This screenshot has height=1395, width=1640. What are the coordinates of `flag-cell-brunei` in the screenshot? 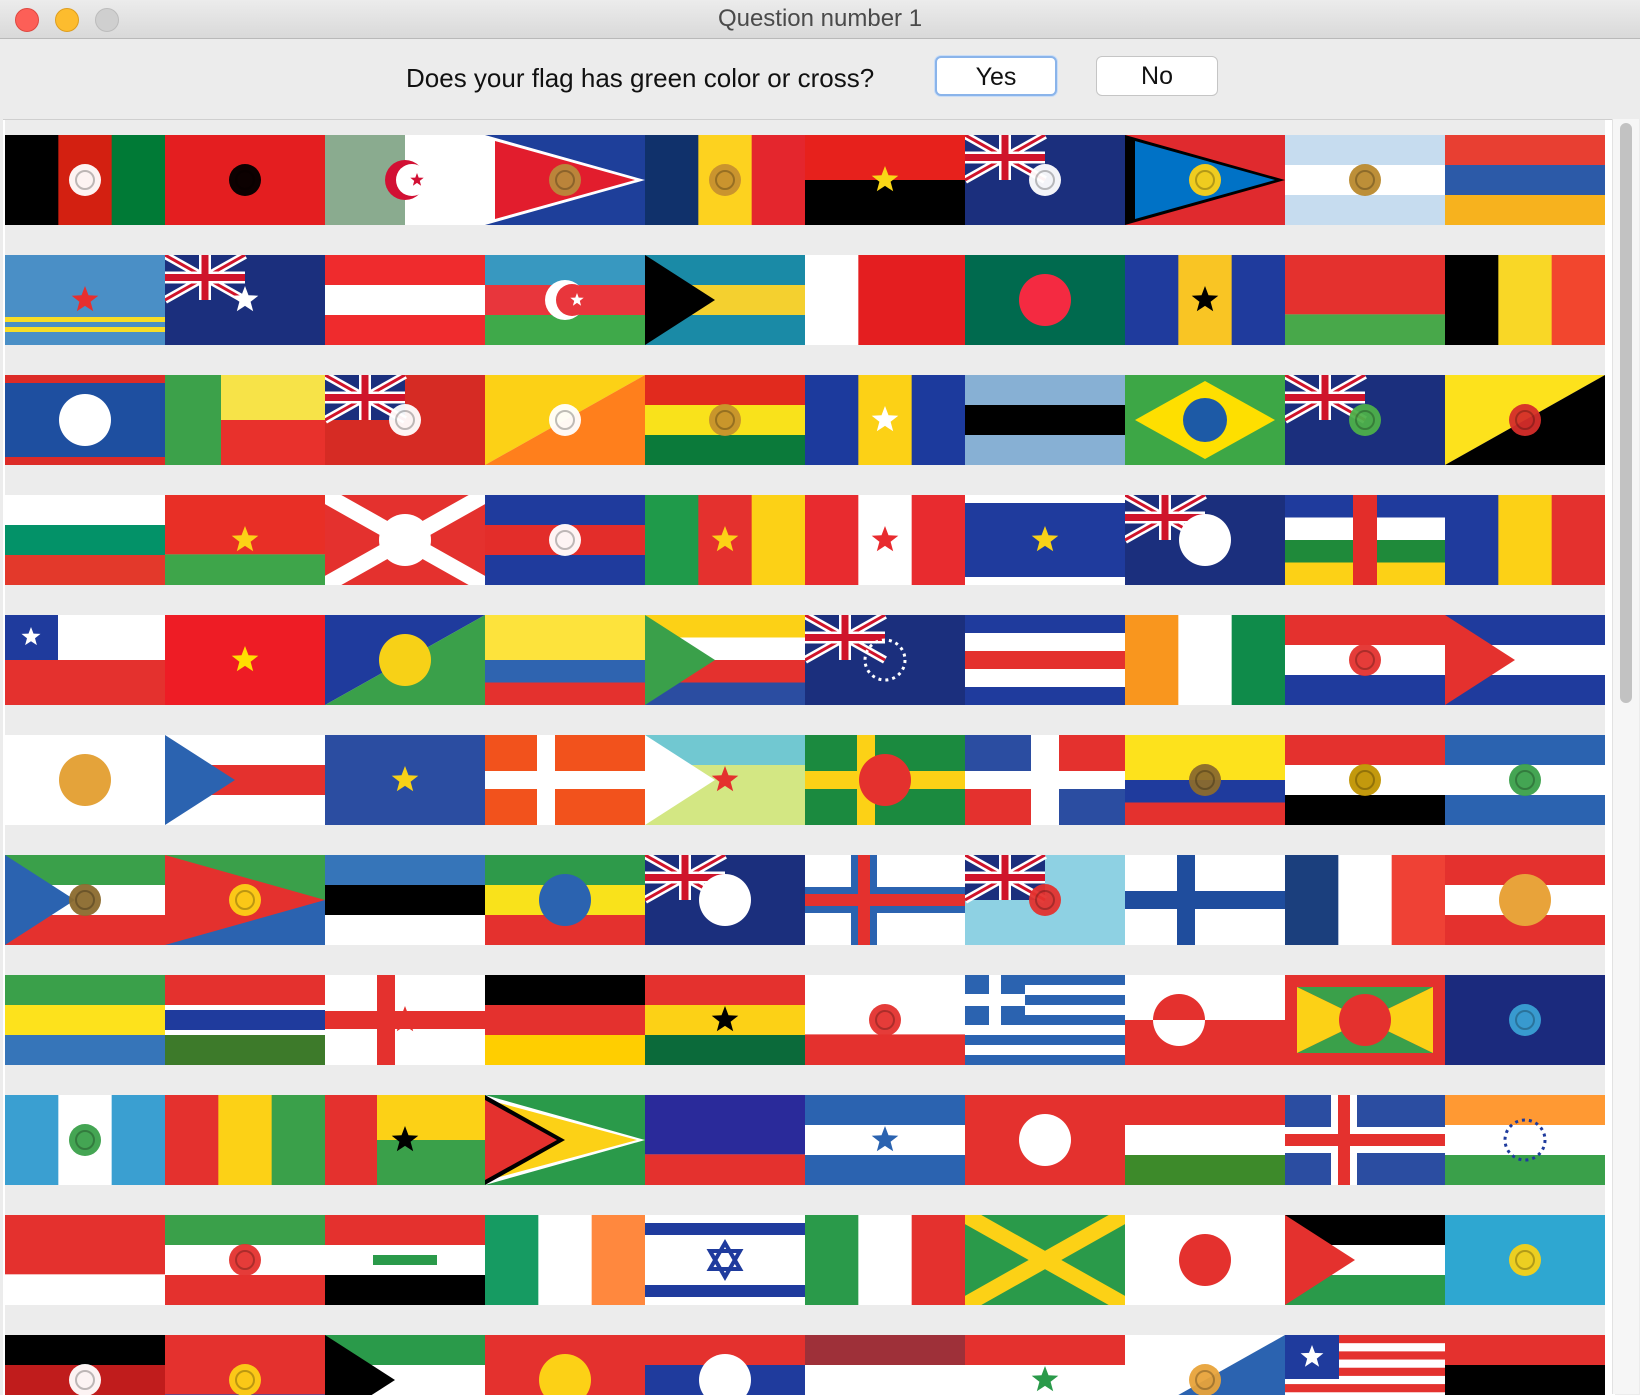 It's located at (1525, 420).